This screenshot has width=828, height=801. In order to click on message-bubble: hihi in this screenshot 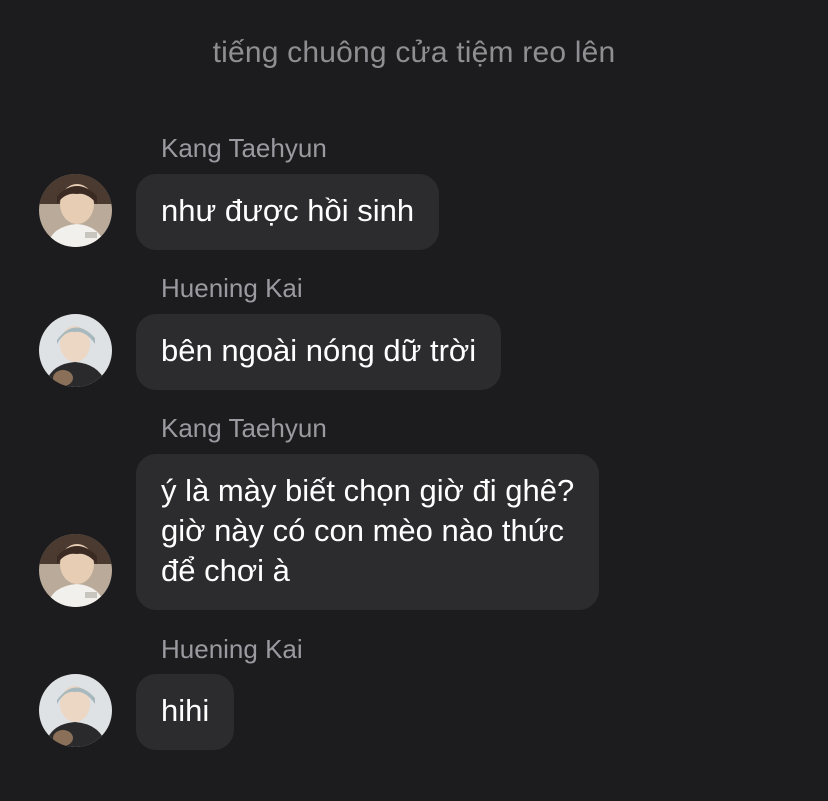, I will do `click(185, 712)`.